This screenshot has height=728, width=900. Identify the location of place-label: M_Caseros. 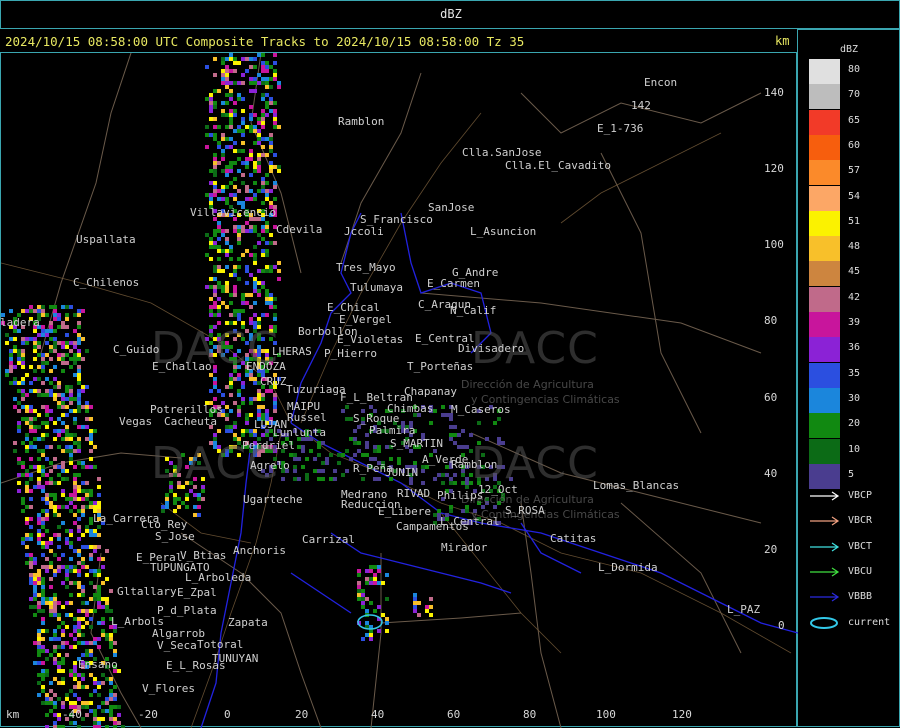
(481, 409).